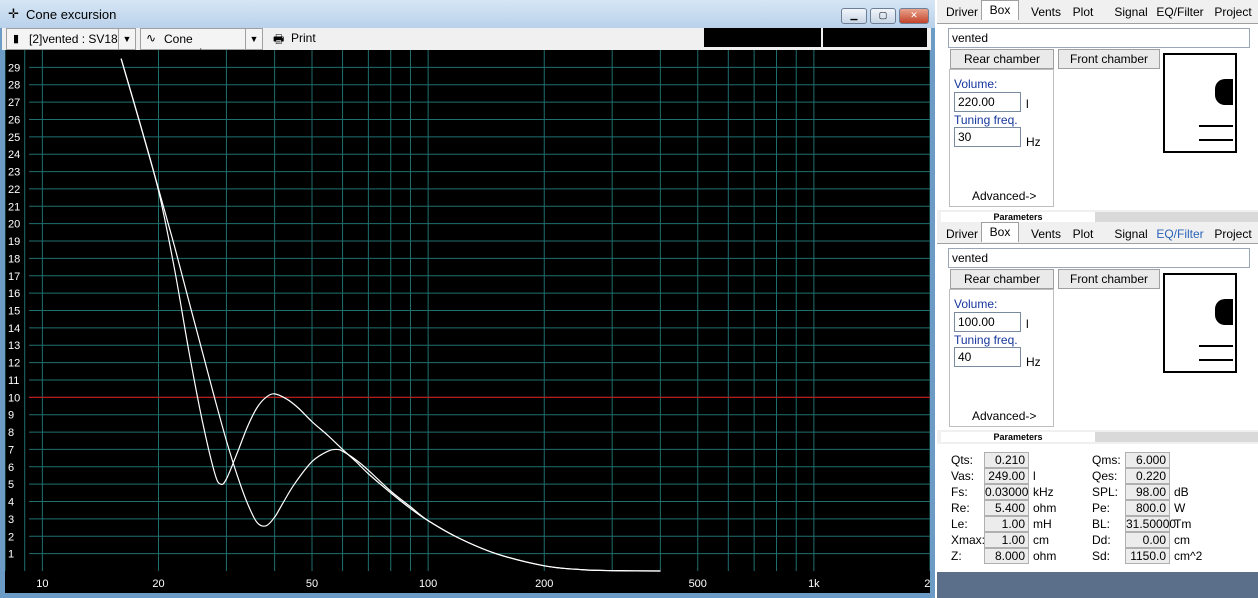  Describe the element at coordinates (1006, 492) in the screenshot. I see `param-value: 0.03000` at that location.